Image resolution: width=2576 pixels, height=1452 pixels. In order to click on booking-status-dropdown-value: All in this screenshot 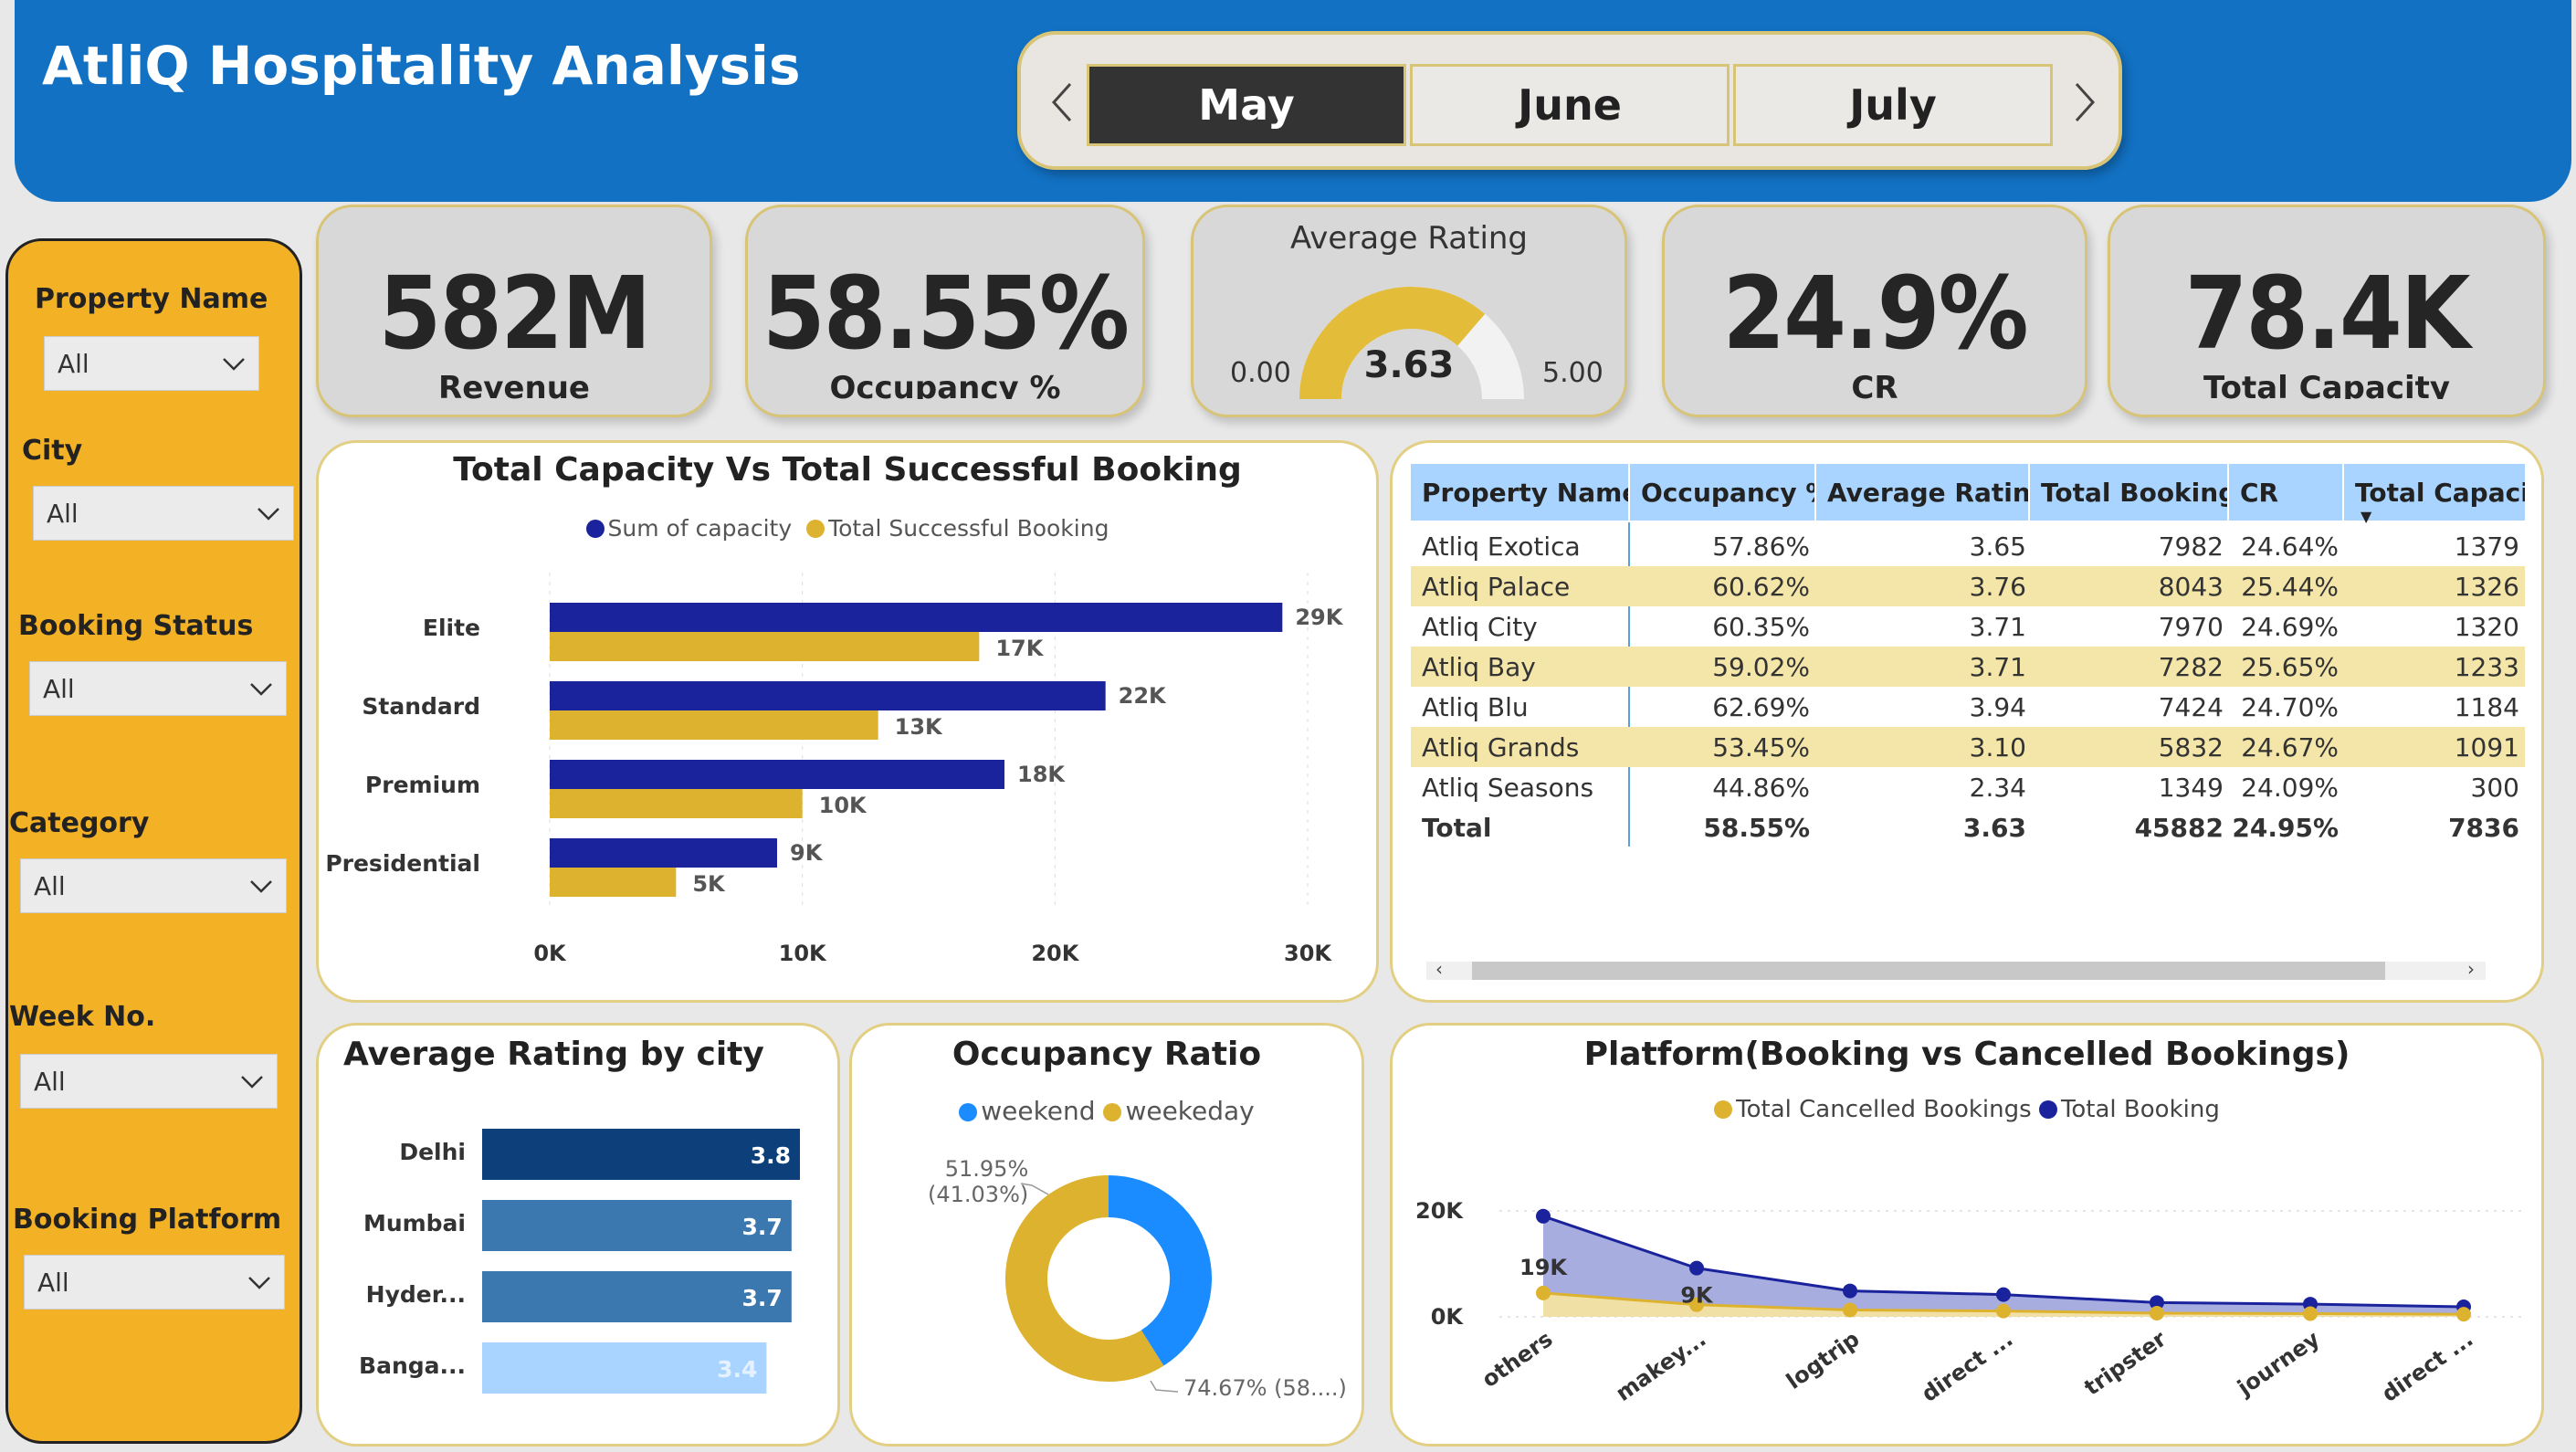, I will do `click(59, 688)`.